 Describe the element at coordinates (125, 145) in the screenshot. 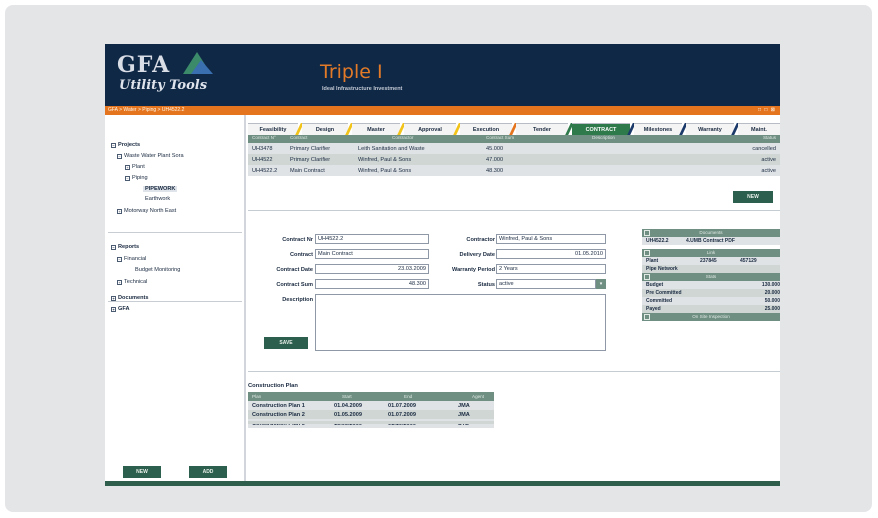

I see `tree-item-projects: − Projects` at that location.